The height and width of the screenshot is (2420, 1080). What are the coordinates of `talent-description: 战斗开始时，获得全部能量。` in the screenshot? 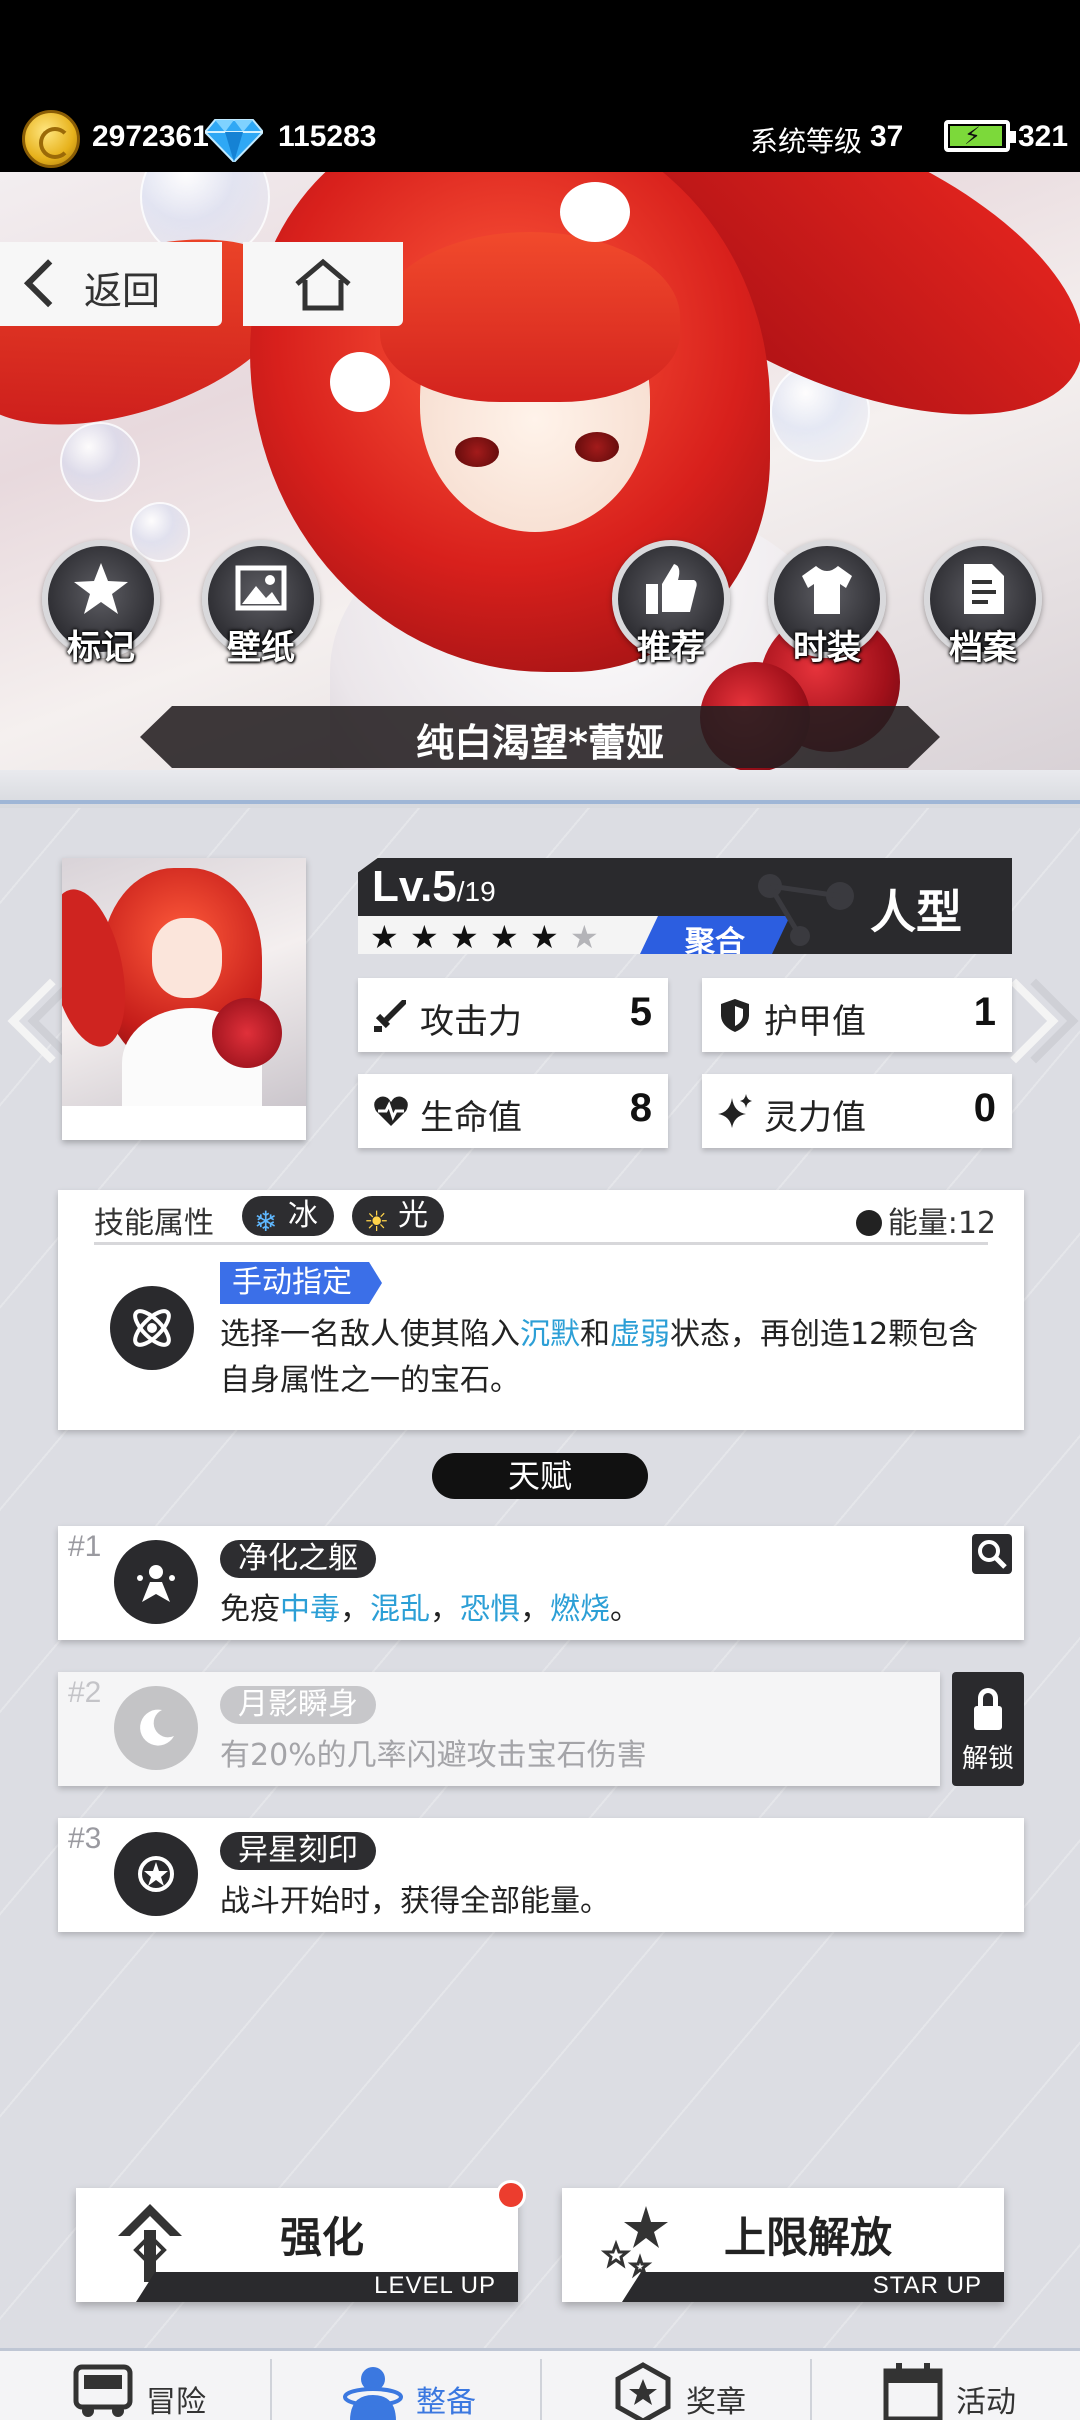 It's located at (415, 1901).